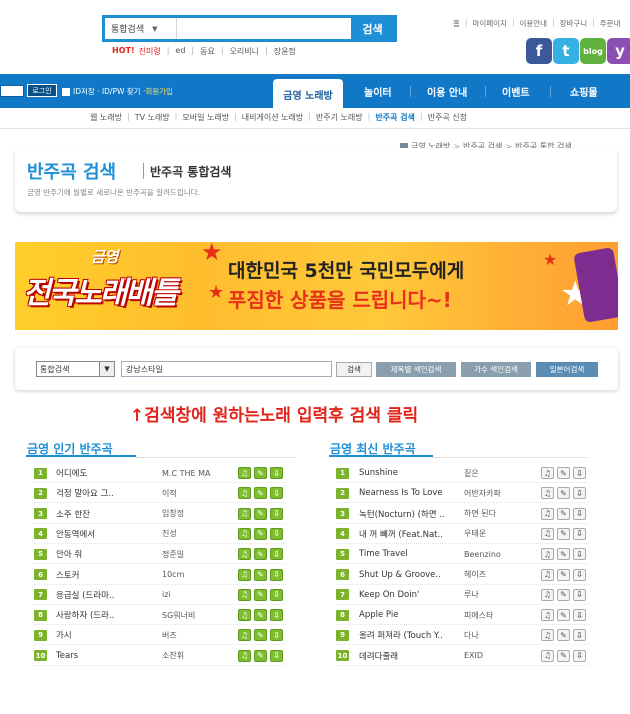 This screenshot has width=630, height=714. Describe the element at coordinates (164, 656) in the screenshot. I see `song-row: 10 Tears 소찬휘 ♫ ✎ ⇩` at that location.